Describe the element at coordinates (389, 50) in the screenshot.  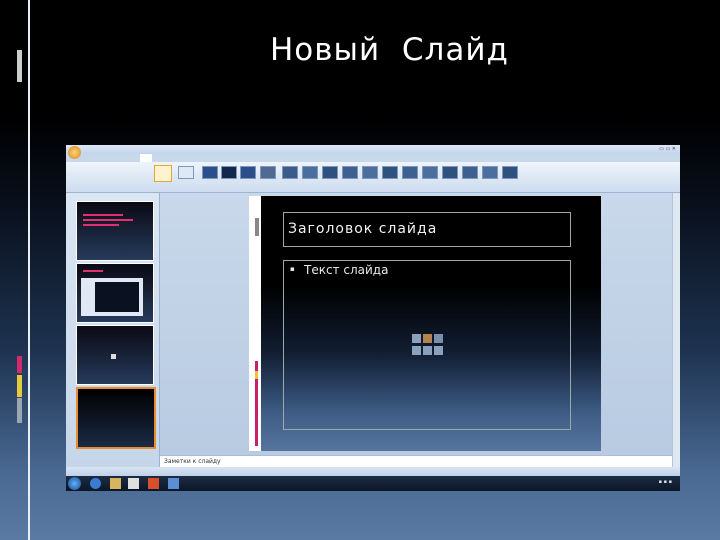
I see `slide-title: Новый Слайд` at that location.